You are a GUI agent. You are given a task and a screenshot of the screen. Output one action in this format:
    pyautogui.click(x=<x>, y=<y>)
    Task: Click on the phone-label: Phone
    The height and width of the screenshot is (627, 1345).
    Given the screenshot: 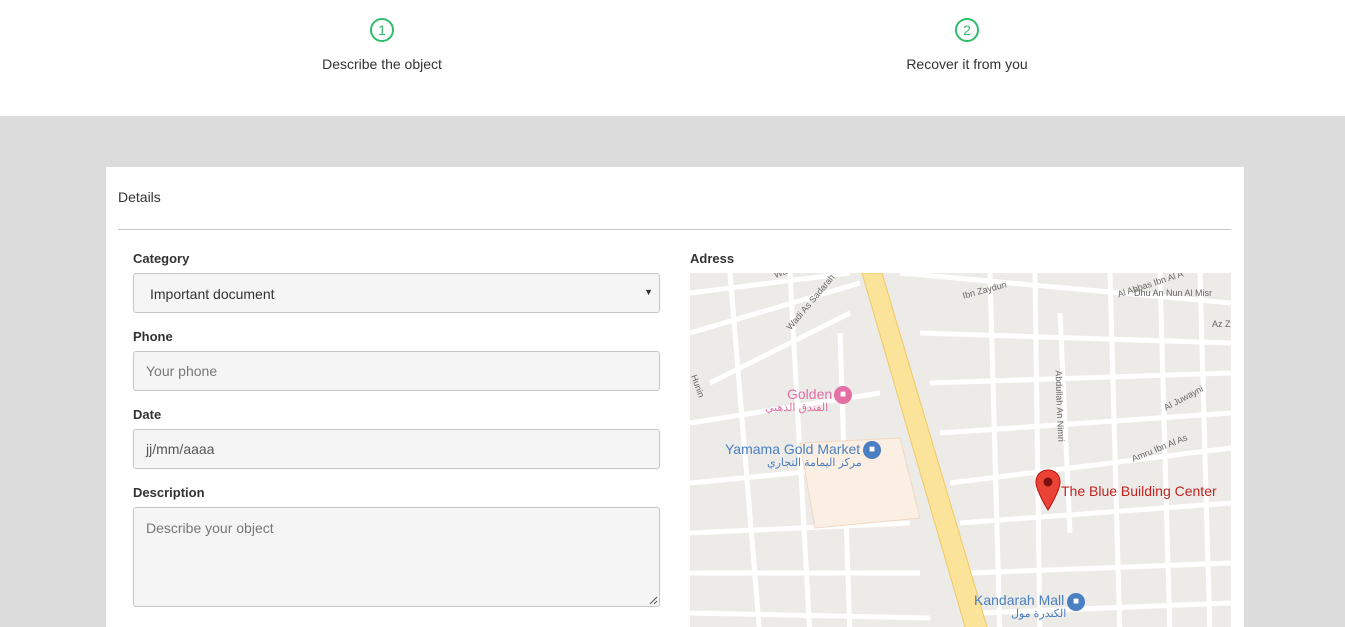 What is the action you would take?
    pyautogui.click(x=153, y=336)
    